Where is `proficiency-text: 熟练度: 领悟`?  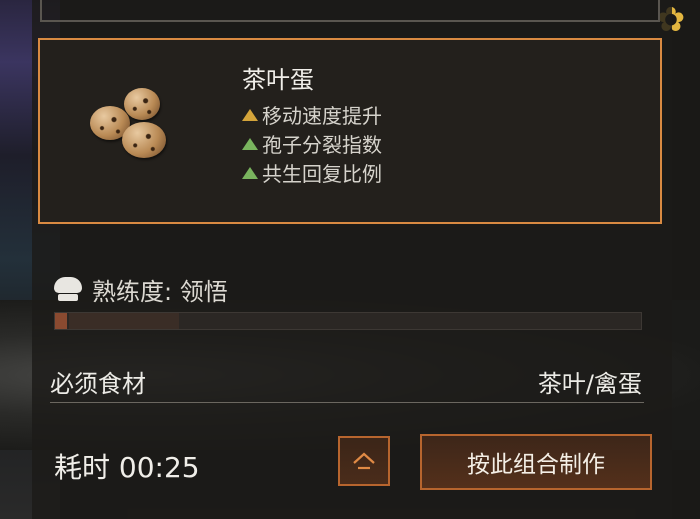 proficiency-text: 熟练度: 领悟 is located at coordinates (160, 292).